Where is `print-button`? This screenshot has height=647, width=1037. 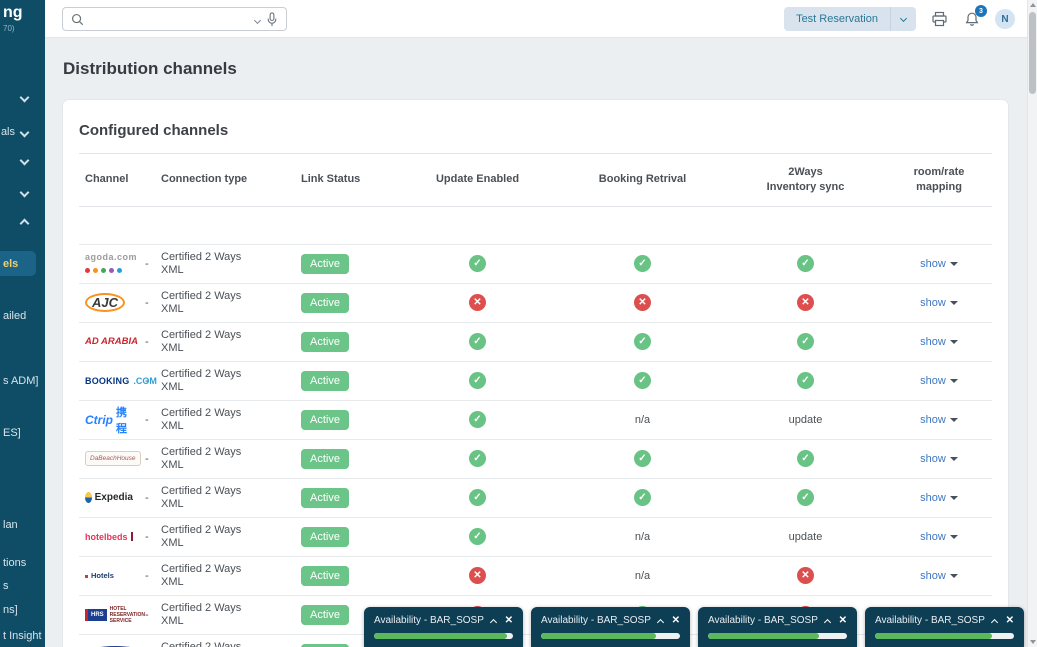
print-button is located at coordinates (939, 19).